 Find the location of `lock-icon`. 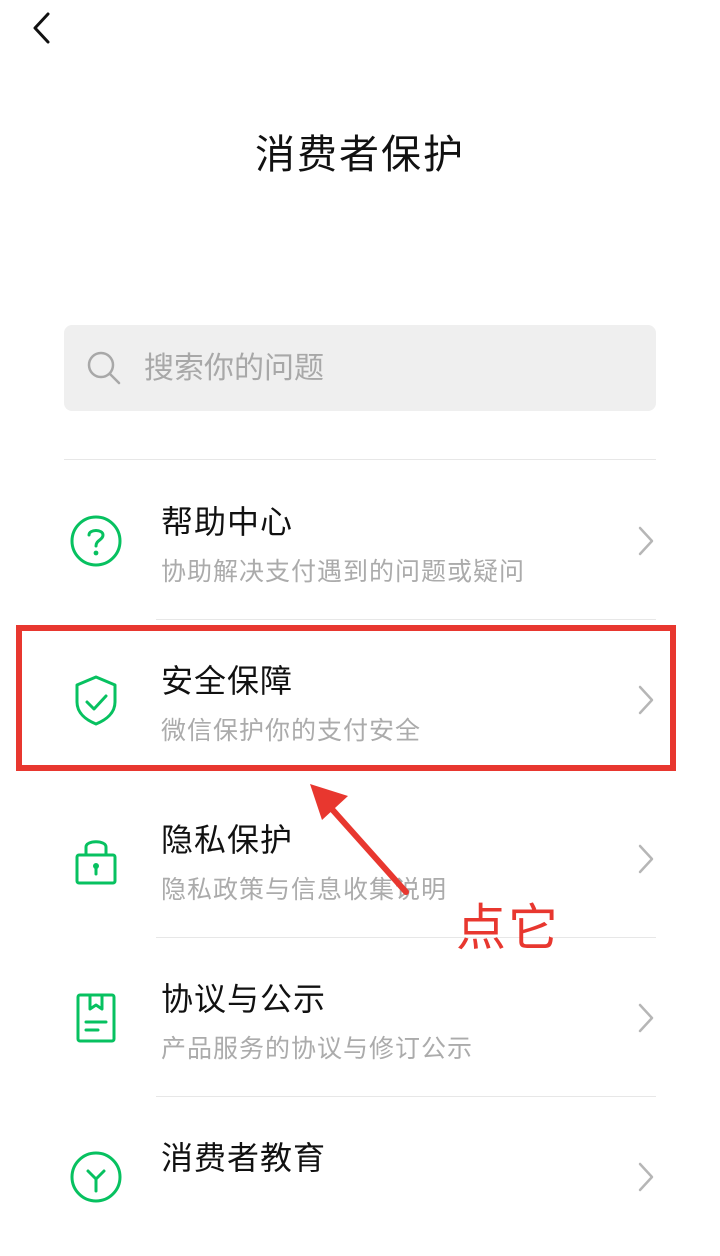

lock-icon is located at coordinates (96, 859).